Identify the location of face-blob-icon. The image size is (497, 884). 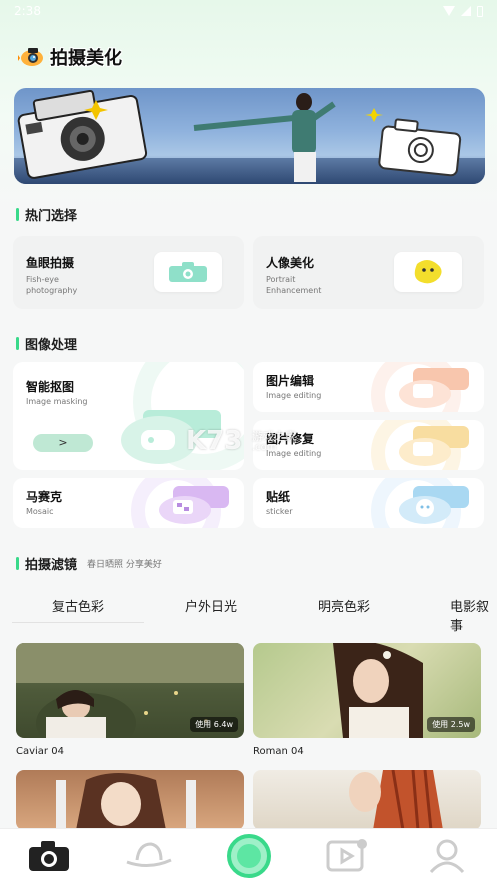
(428, 272).